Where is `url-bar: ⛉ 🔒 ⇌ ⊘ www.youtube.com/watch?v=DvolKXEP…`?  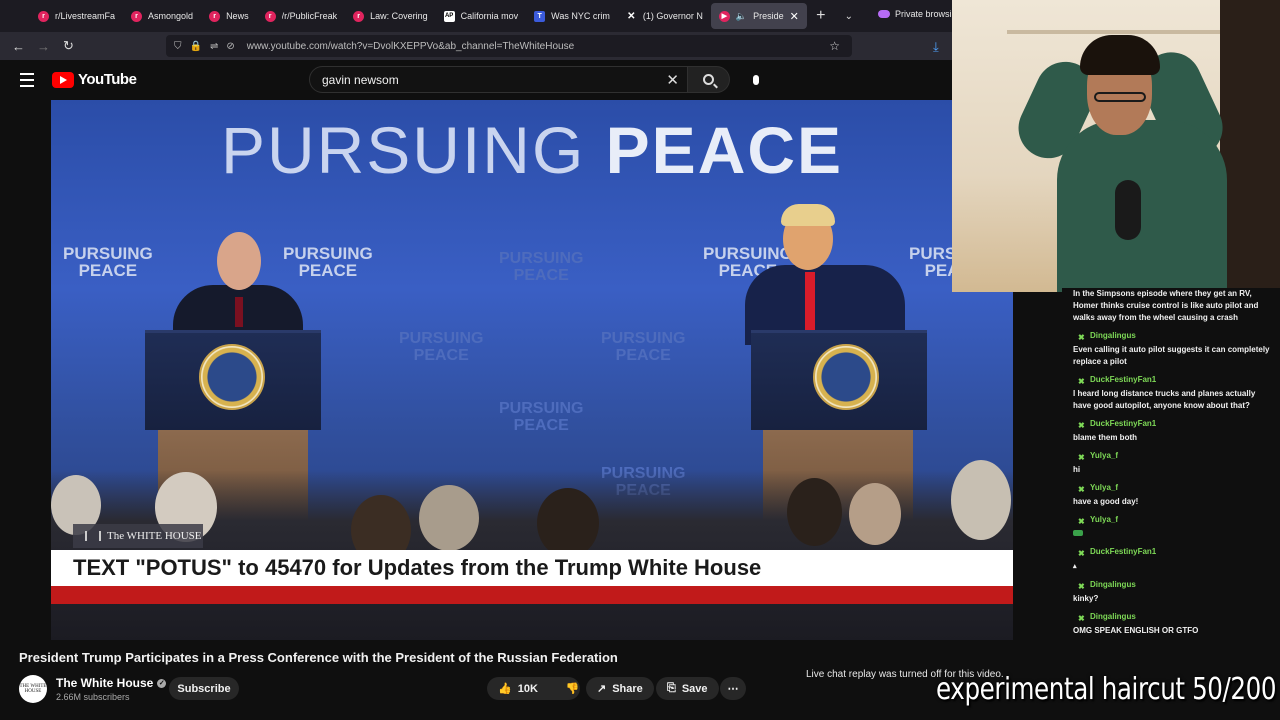
url-bar: ⛉ 🔒 ⇌ ⊘ www.youtube.com/watch?v=DvolKXEP… is located at coordinates (509, 46).